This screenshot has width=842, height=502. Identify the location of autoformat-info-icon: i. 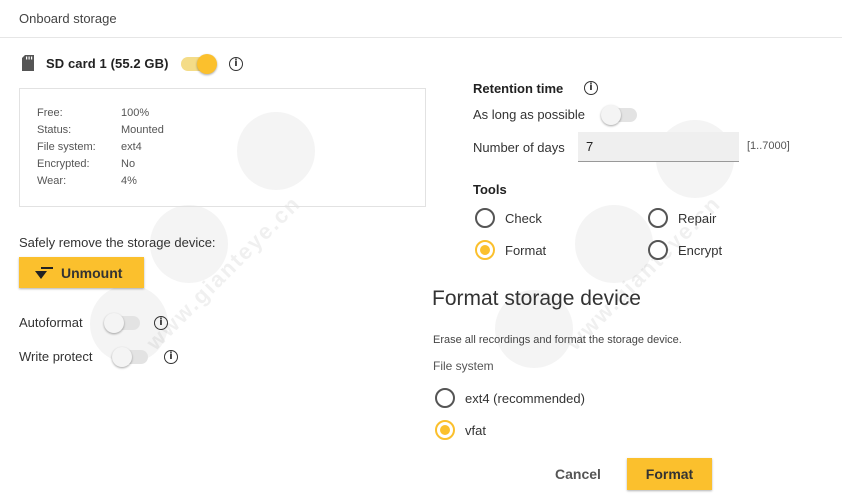
(161, 323).